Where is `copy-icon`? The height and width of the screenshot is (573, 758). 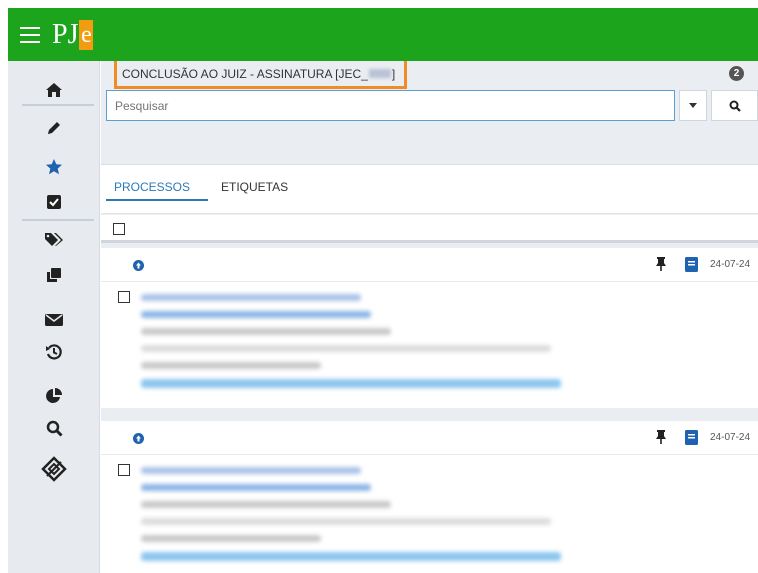 copy-icon is located at coordinates (54, 275).